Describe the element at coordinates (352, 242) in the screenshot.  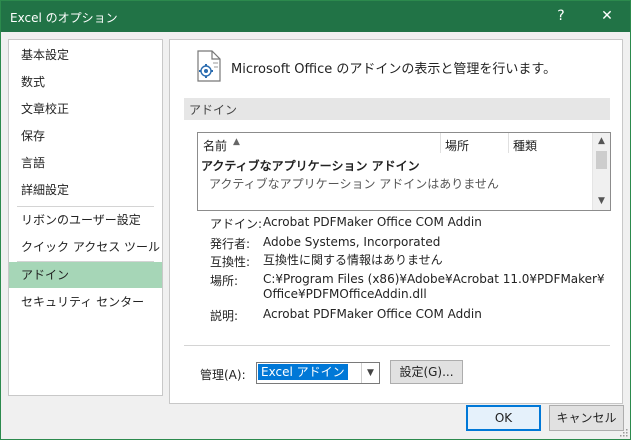
I see `publisher-value: Adobe Systems, Incorporated` at that location.